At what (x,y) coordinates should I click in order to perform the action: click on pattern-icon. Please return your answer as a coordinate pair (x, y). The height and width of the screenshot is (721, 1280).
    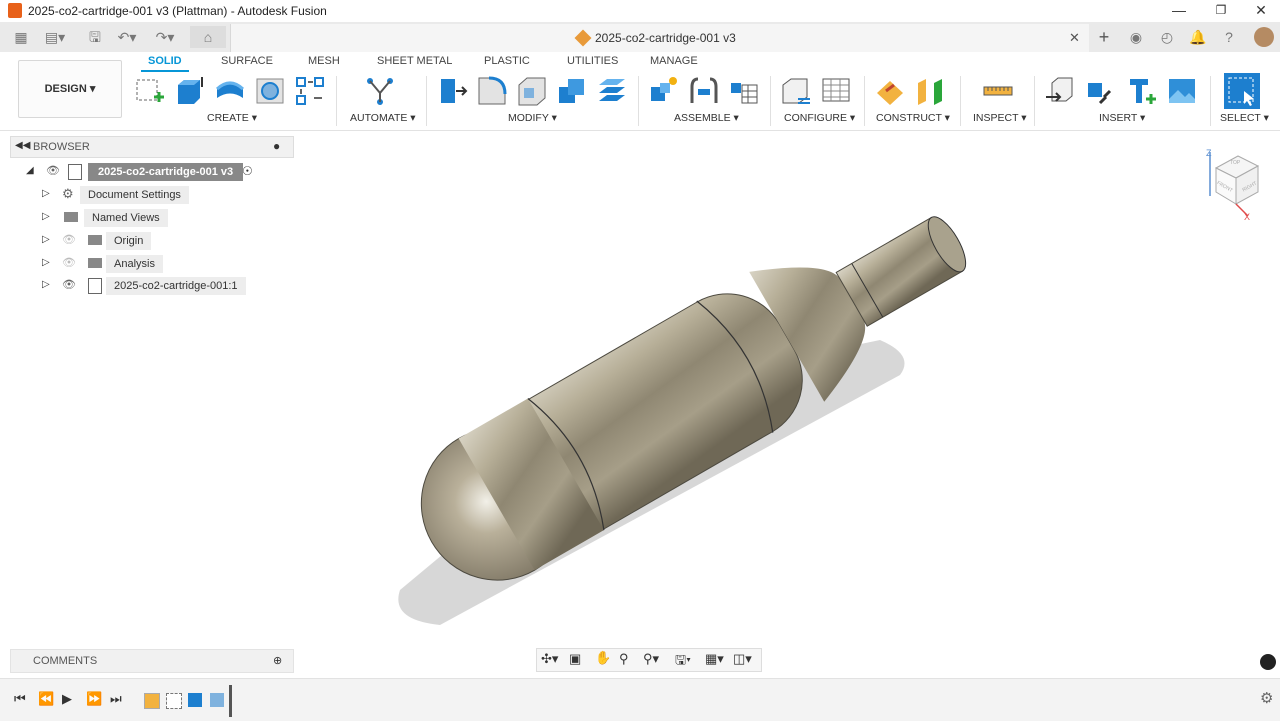
    Looking at the image, I should click on (310, 91).